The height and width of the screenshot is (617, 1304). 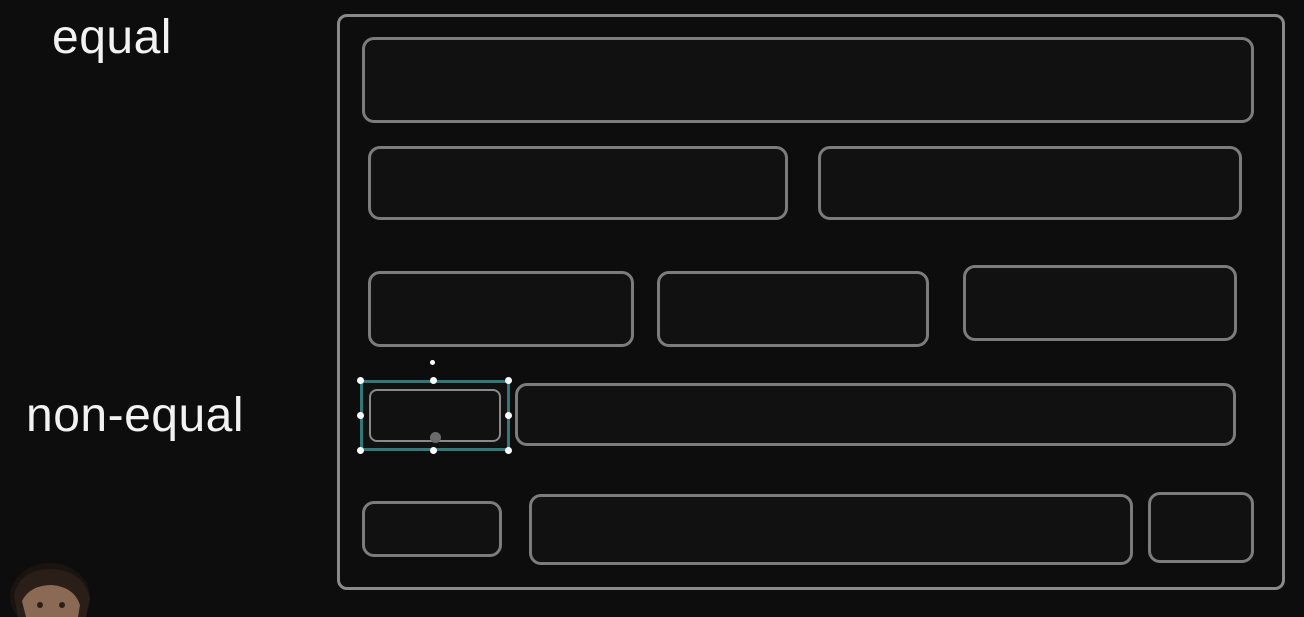 I want to click on selection-center-dot, so click(x=435, y=437).